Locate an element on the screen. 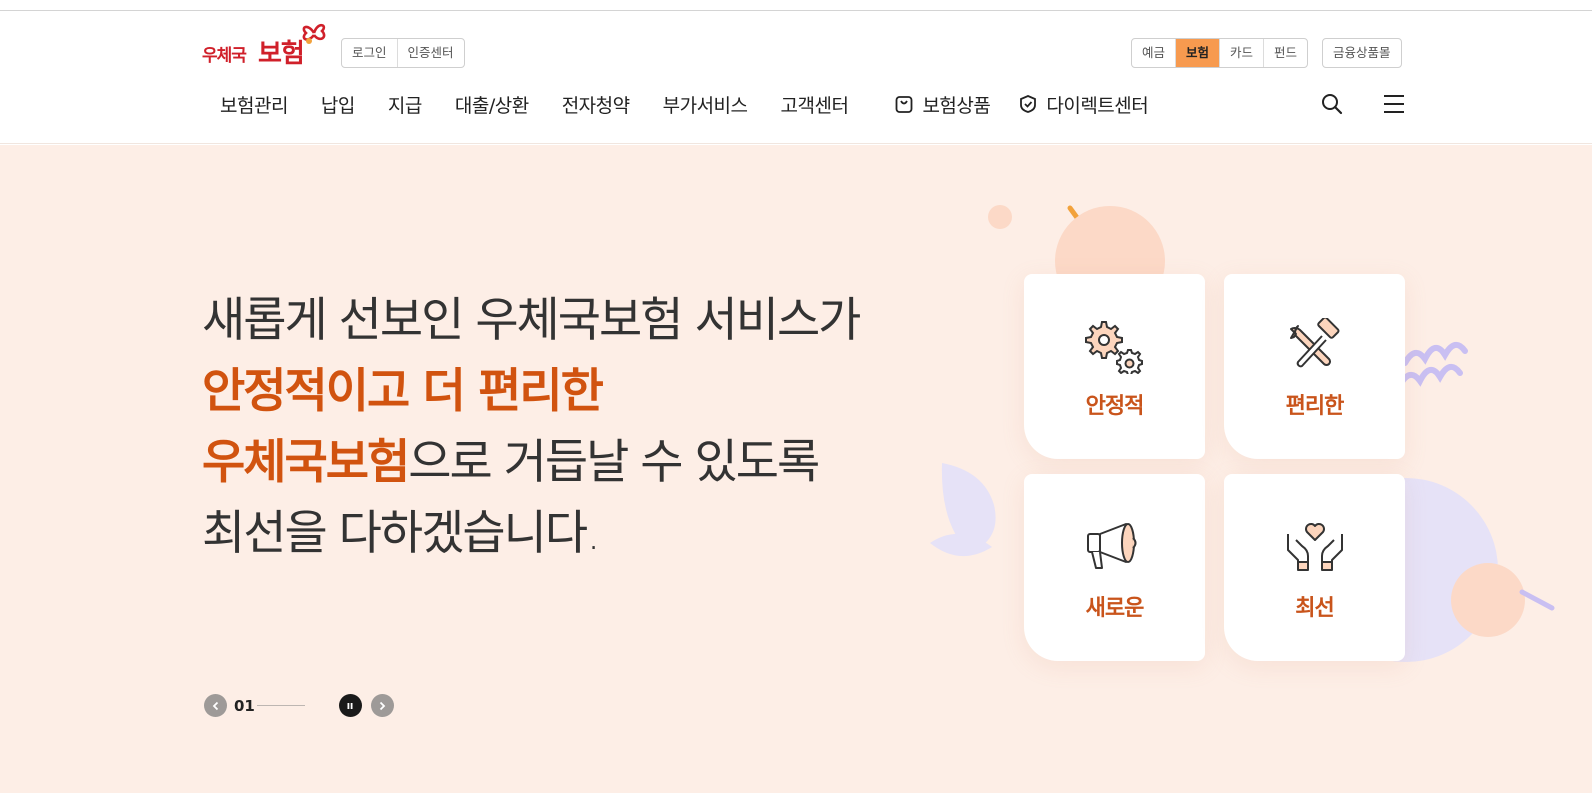  tools-icon is located at coordinates (1314, 343).